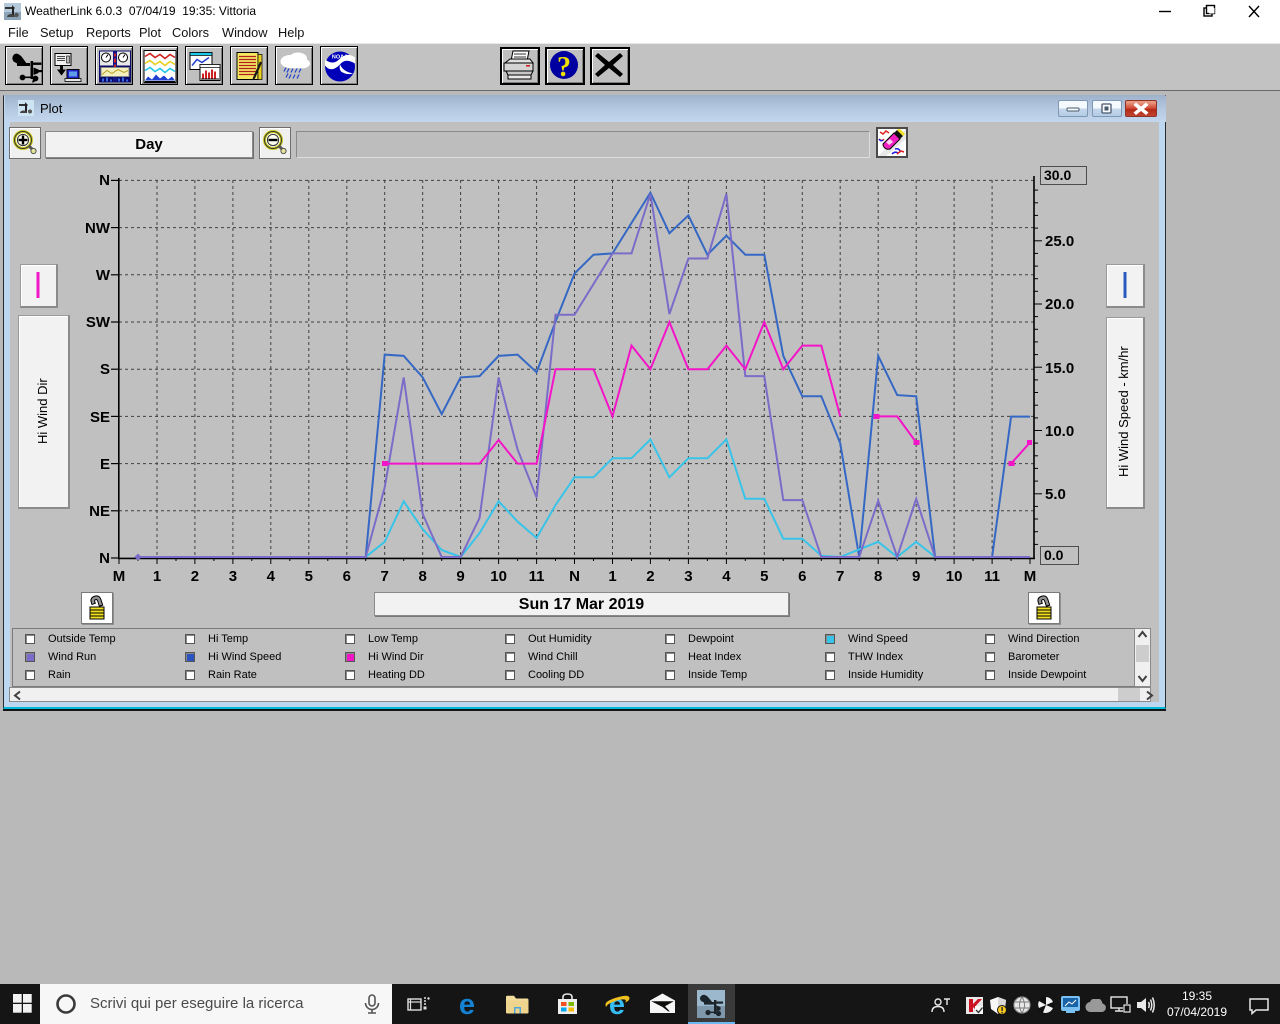 The image size is (1280, 1024). What do you see at coordinates (105, 464) in the screenshot?
I see `svg-text: E` at bounding box center [105, 464].